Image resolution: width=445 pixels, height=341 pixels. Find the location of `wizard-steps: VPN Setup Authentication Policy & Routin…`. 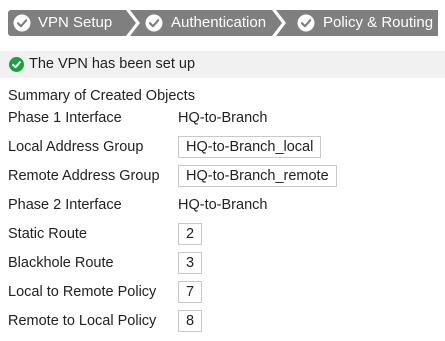

wizard-steps: VPN Setup Authentication Policy & Routin… is located at coordinates (223, 23).